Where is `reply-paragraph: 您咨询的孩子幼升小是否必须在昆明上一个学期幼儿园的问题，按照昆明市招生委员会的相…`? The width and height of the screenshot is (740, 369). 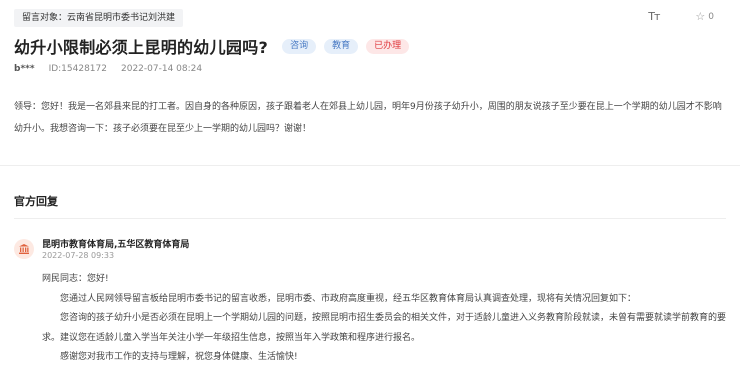 reply-paragraph: 您咨询的孩子幼升小是否必须在昆明上一个学期幼儿园的问题，按照昆明市招生委员会的相… is located at coordinates (384, 328).